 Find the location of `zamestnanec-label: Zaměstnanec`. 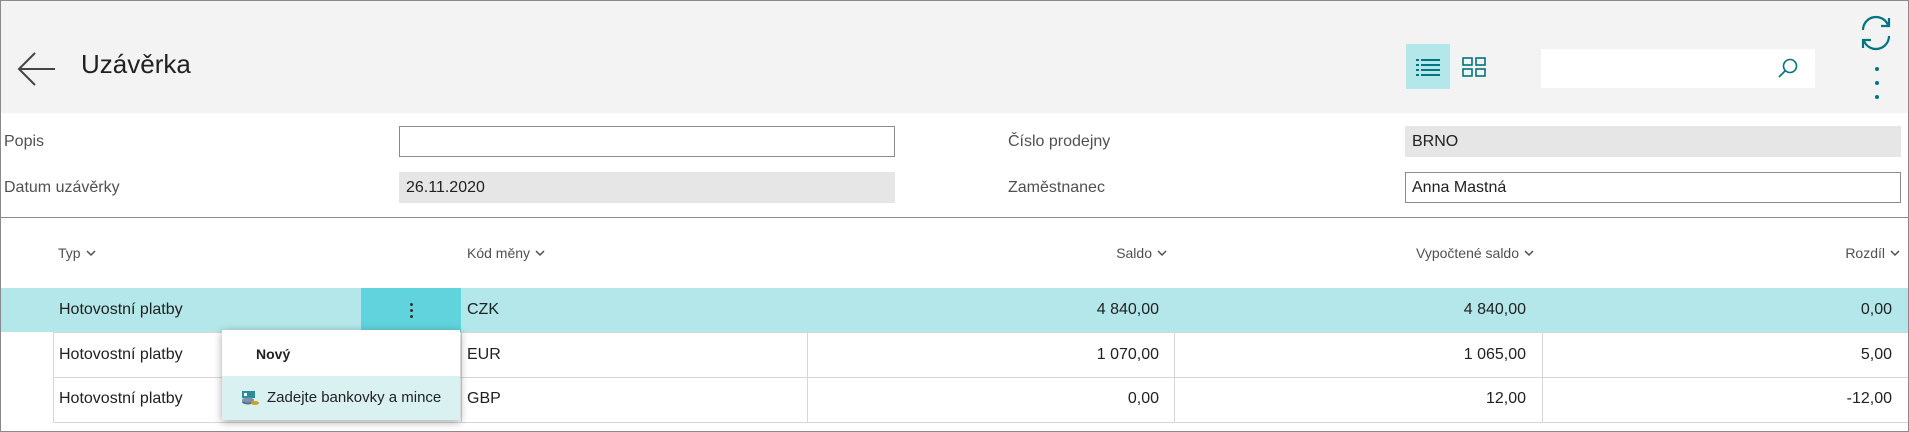

zamestnanec-label: Zaměstnanec is located at coordinates (1056, 187).